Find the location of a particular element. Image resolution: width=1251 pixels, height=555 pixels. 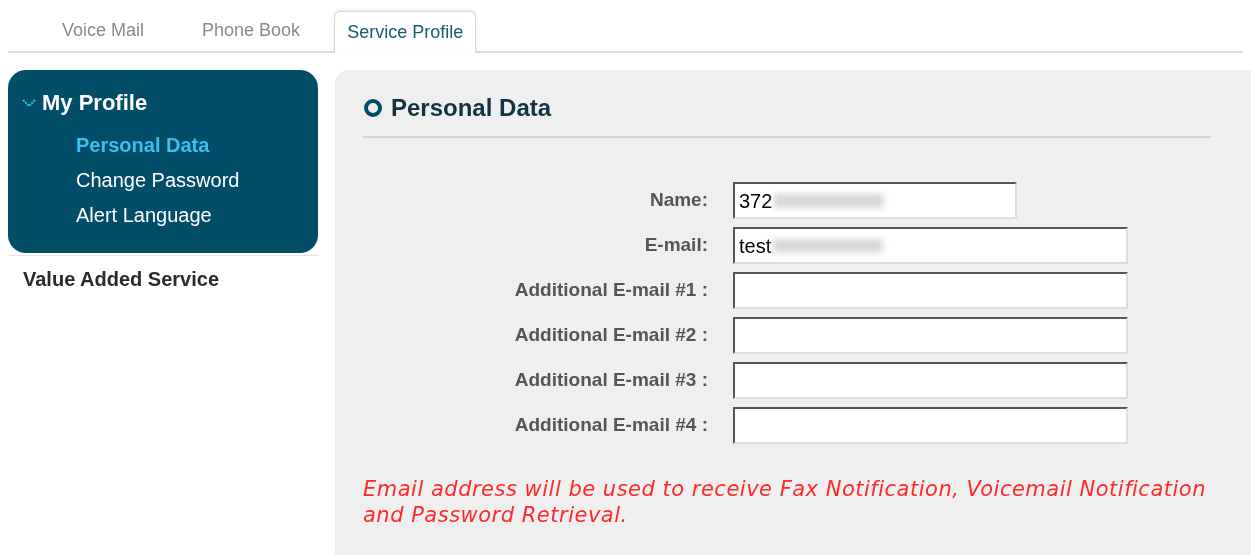

panel-title: Personal Data is located at coordinates (471, 108).